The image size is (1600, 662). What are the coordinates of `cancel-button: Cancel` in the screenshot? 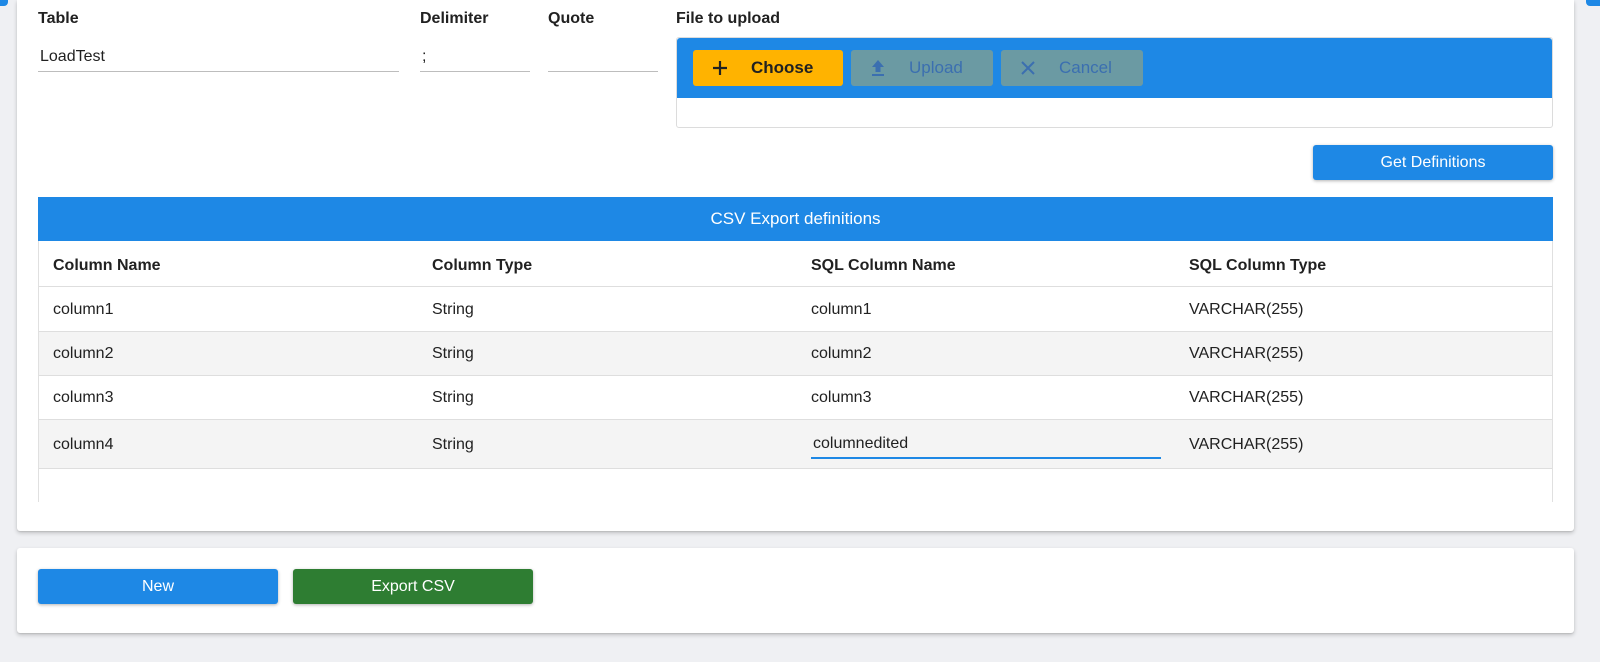 It's located at (1072, 68).